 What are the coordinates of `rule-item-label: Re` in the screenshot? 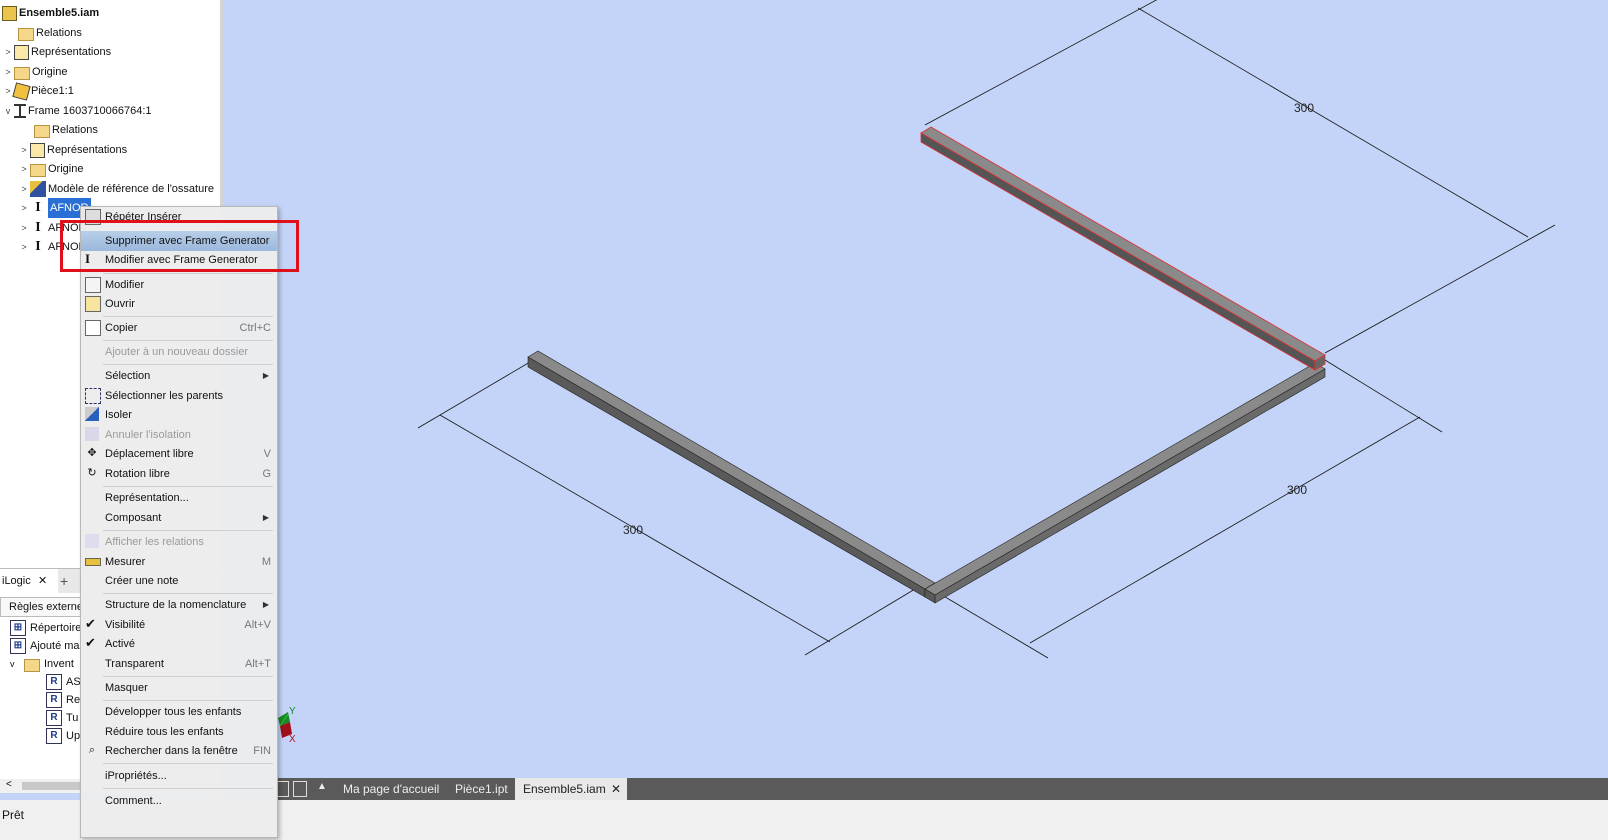 It's located at (73, 700).